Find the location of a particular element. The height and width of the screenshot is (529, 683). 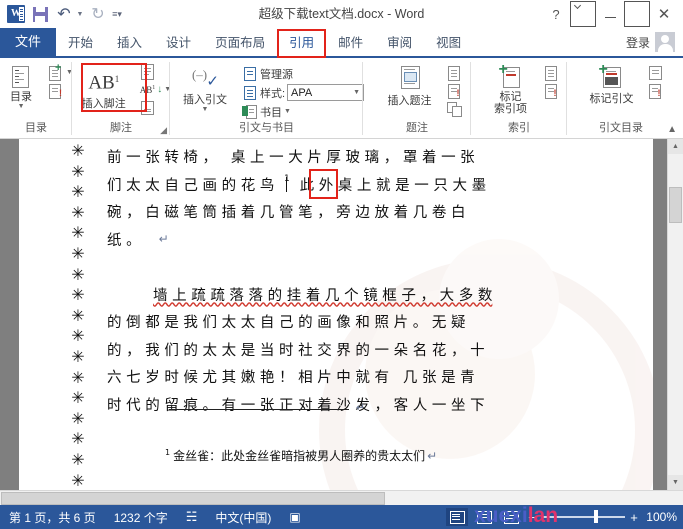

tab-view: 视图 is located at coordinates (448, 43).